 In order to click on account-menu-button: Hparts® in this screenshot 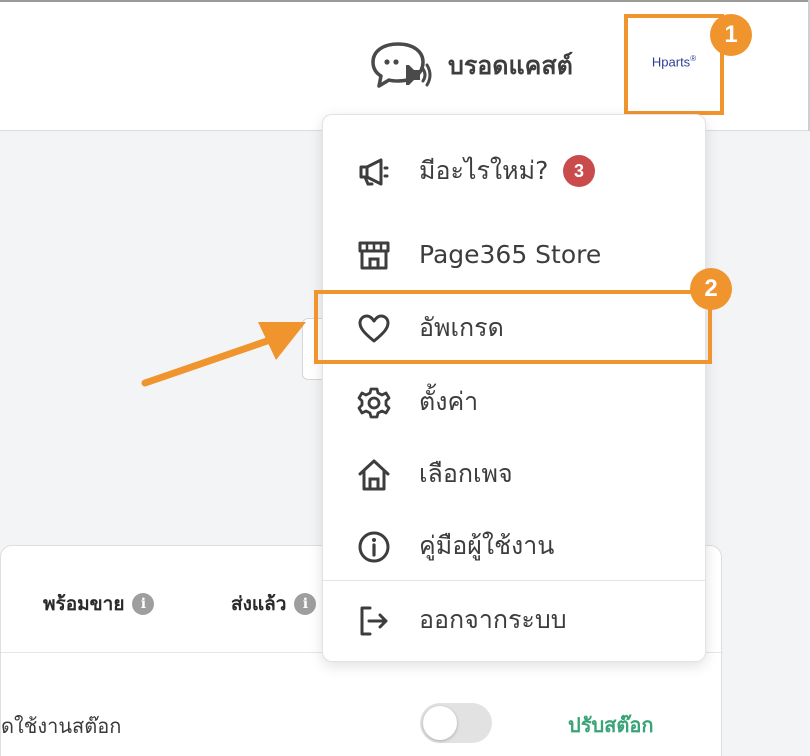, I will do `click(674, 64)`.